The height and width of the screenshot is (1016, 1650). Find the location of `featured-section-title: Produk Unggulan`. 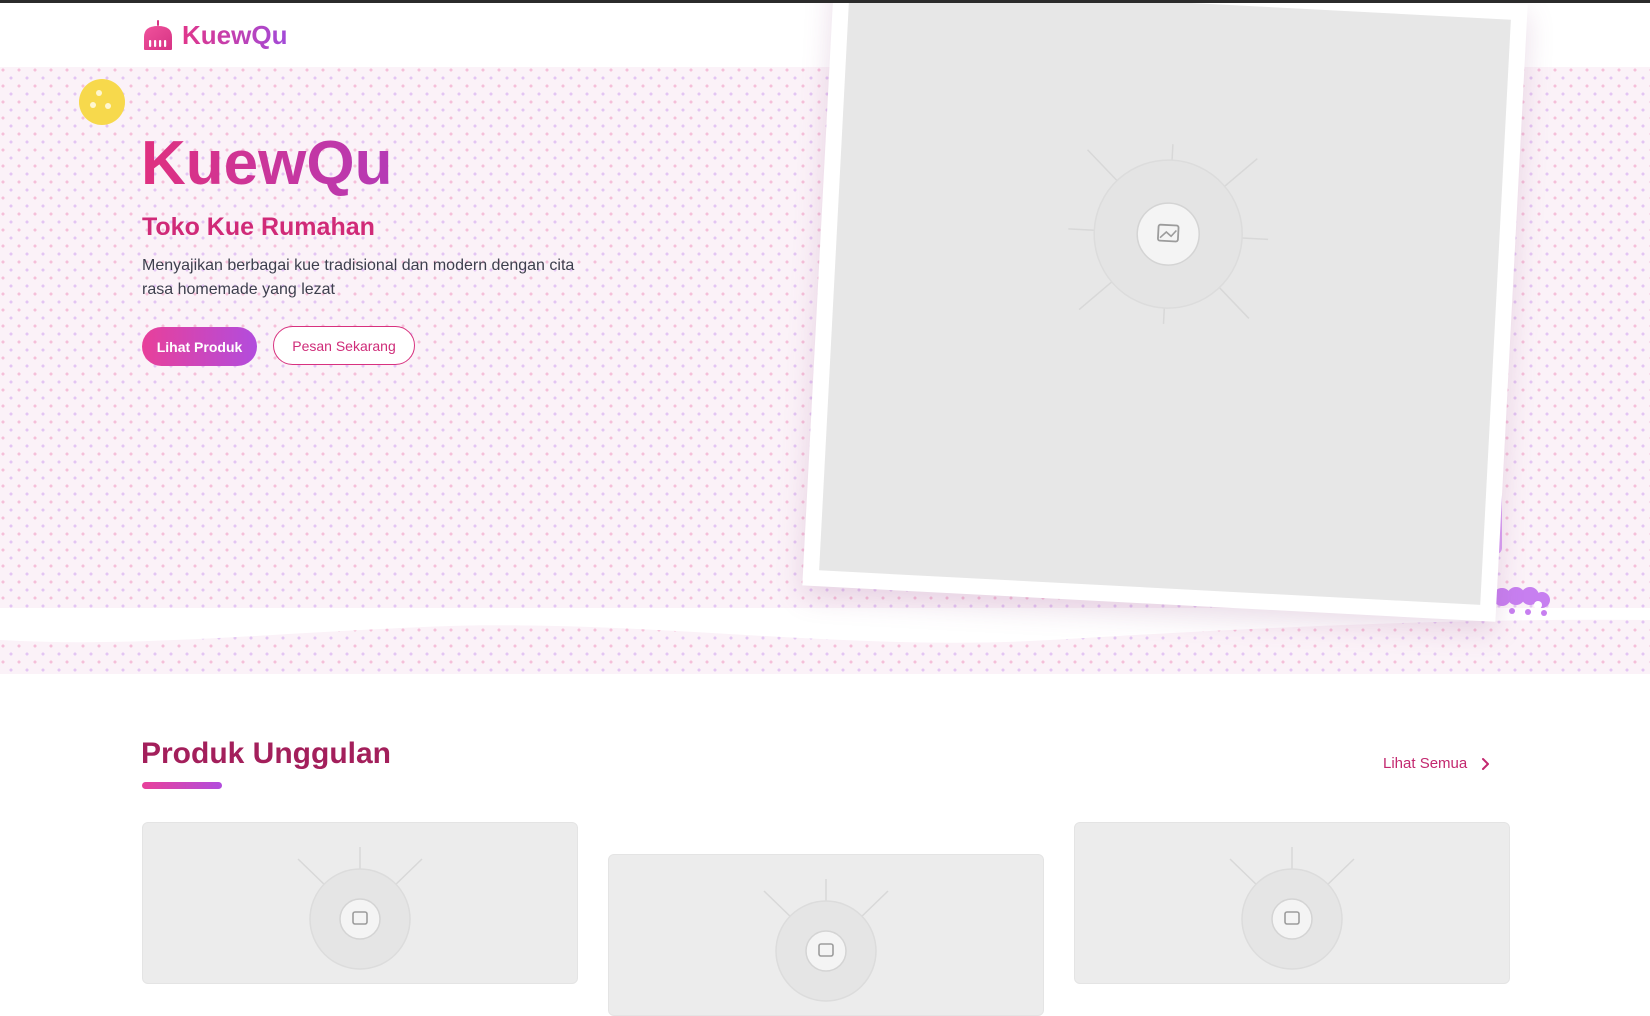

featured-section-title: Produk Unggulan is located at coordinates (266, 753).